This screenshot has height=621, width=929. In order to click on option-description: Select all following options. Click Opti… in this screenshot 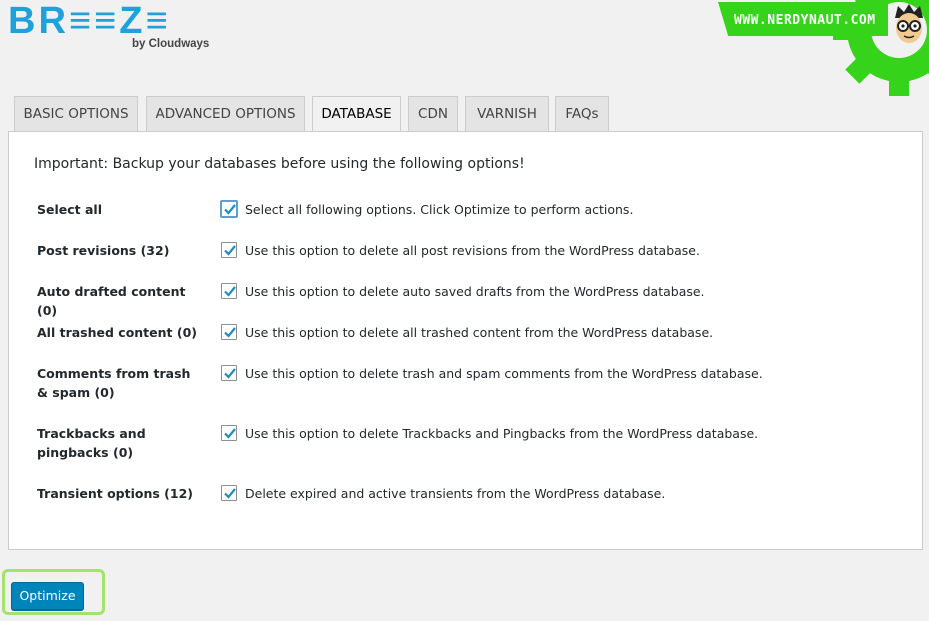, I will do `click(439, 209)`.